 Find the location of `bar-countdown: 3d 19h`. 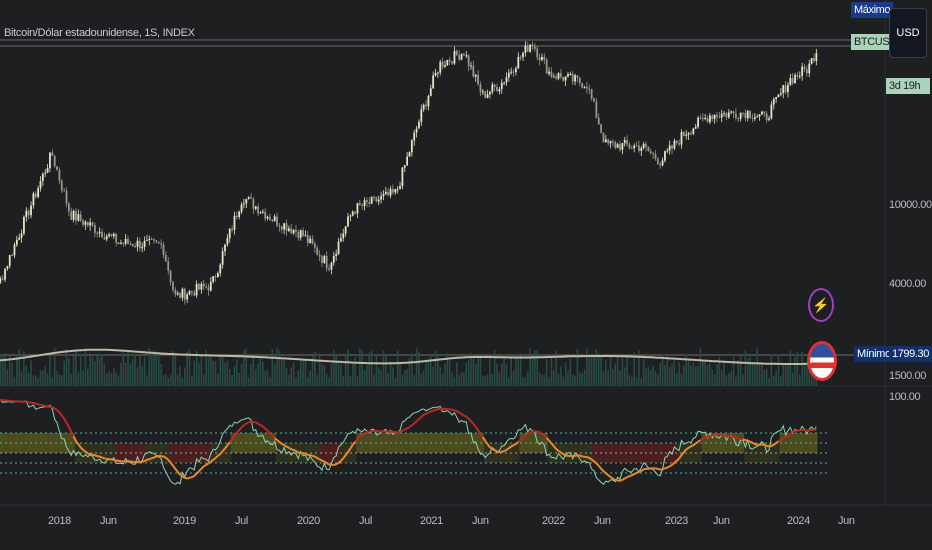

bar-countdown: 3d 19h is located at coordinates (908, 86).